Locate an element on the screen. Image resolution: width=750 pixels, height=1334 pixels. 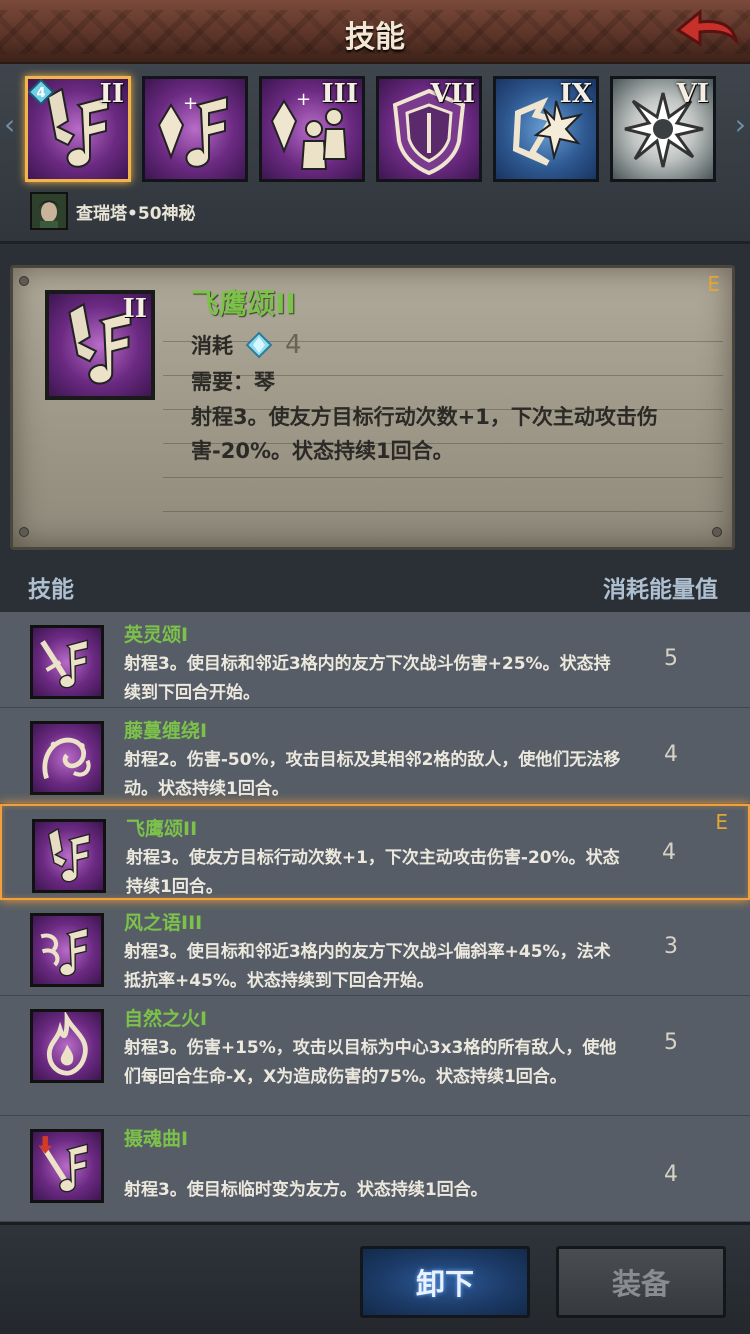
skill-owner: 查瑞塔•50神秘 is located at coordinates (113, 211).